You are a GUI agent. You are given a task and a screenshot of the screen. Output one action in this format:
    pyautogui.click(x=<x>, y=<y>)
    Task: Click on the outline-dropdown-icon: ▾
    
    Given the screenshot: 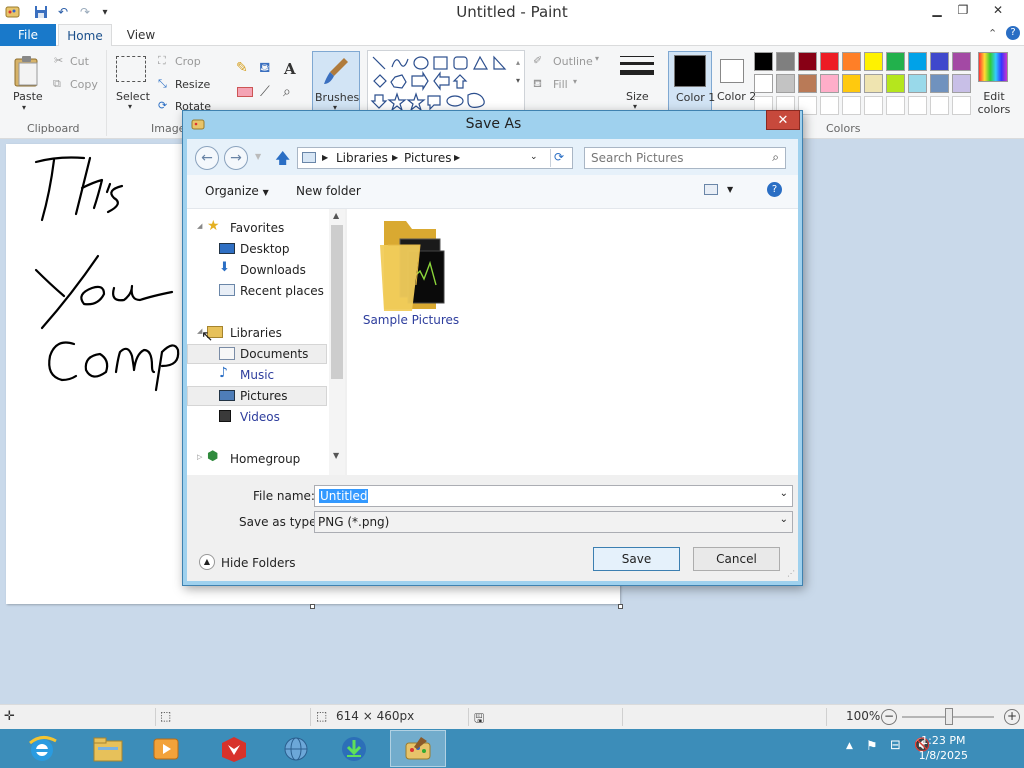 What is the action you would take?
    pyautogui.click(x=597, y=58)
    